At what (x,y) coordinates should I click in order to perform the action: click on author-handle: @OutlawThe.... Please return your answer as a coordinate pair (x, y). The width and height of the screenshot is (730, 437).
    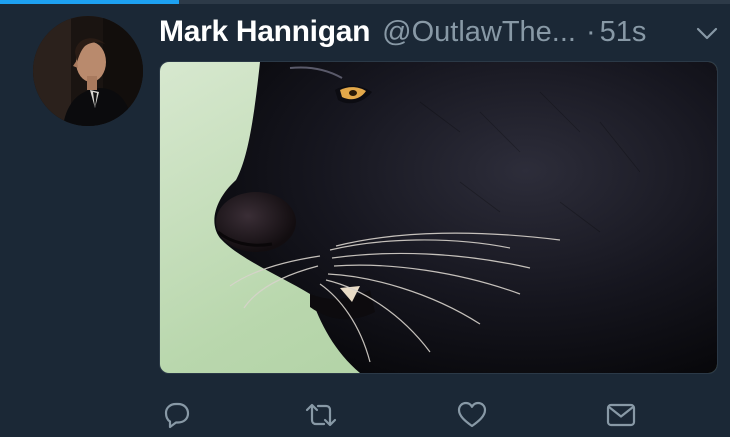
    Looking at the image, I should click on (479, 32).